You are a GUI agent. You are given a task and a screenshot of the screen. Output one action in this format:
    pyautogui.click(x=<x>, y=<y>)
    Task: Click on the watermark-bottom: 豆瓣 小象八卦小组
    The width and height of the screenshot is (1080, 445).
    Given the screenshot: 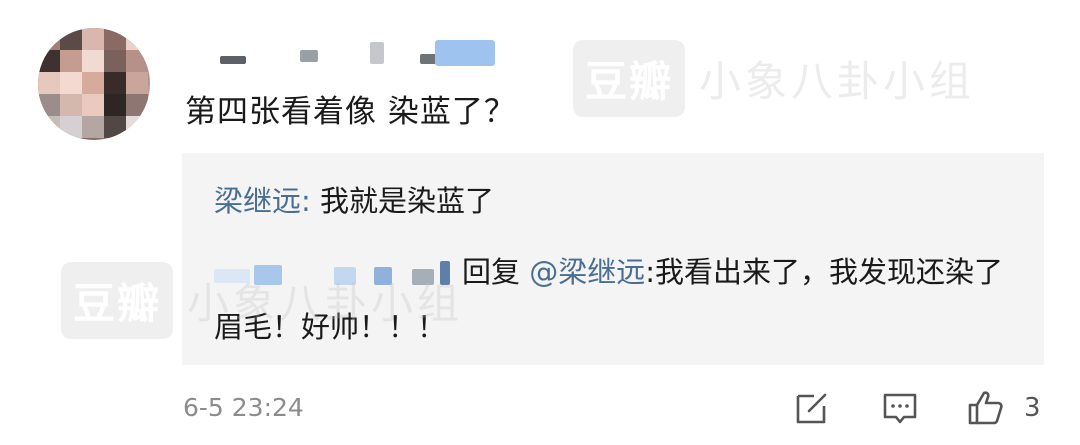 What is the action you would take?
    pyautogui.click(x=262, y=300)
    